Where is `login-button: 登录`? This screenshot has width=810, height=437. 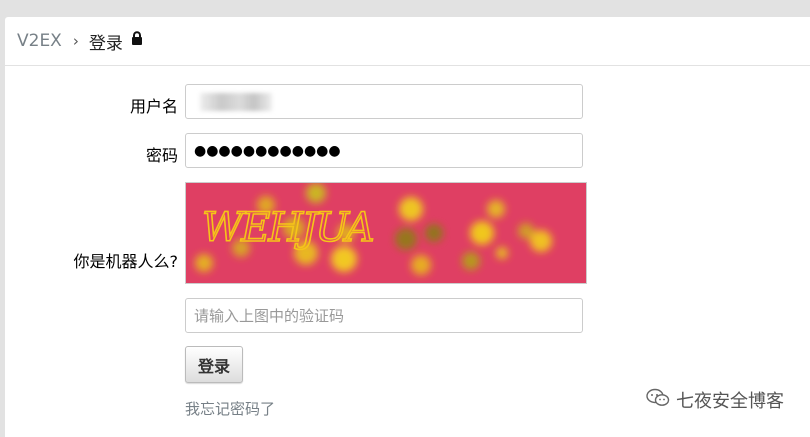 login-button: 登录 is located at coordinates (214, 364).